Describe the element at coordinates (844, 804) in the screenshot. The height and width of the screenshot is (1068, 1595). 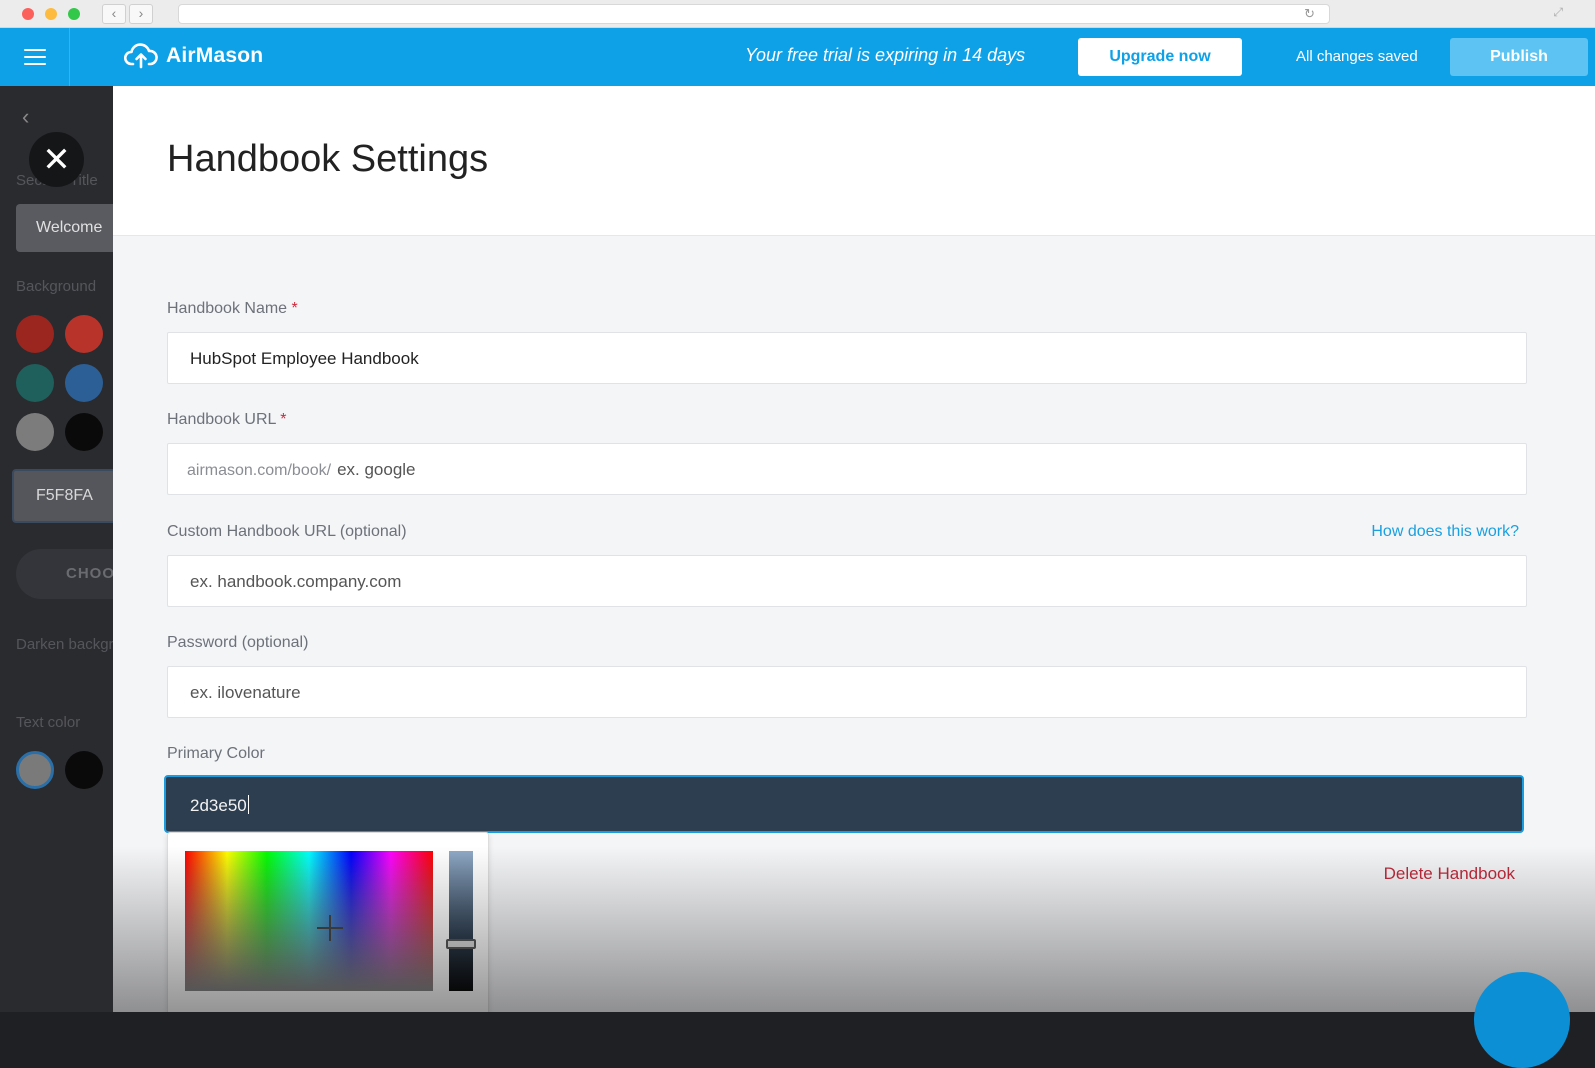
I see `primary-color-input: 2d3e50` at that location.